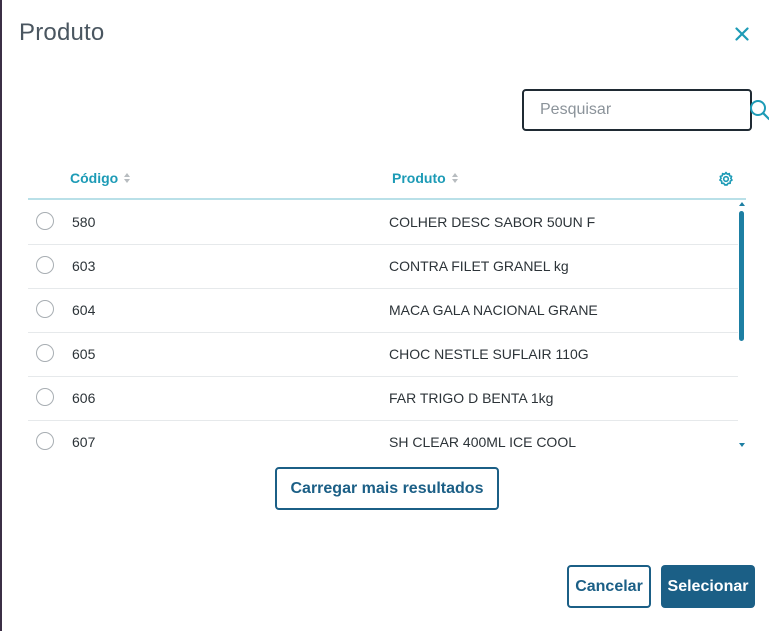 The height and width of the screenshot is (631, 769). What do you see at coordinates (383, 267) in the screenshot?
I see `table-row: 603 CONTRA FILET GRANEL kg` at bounding box center [383, 267].